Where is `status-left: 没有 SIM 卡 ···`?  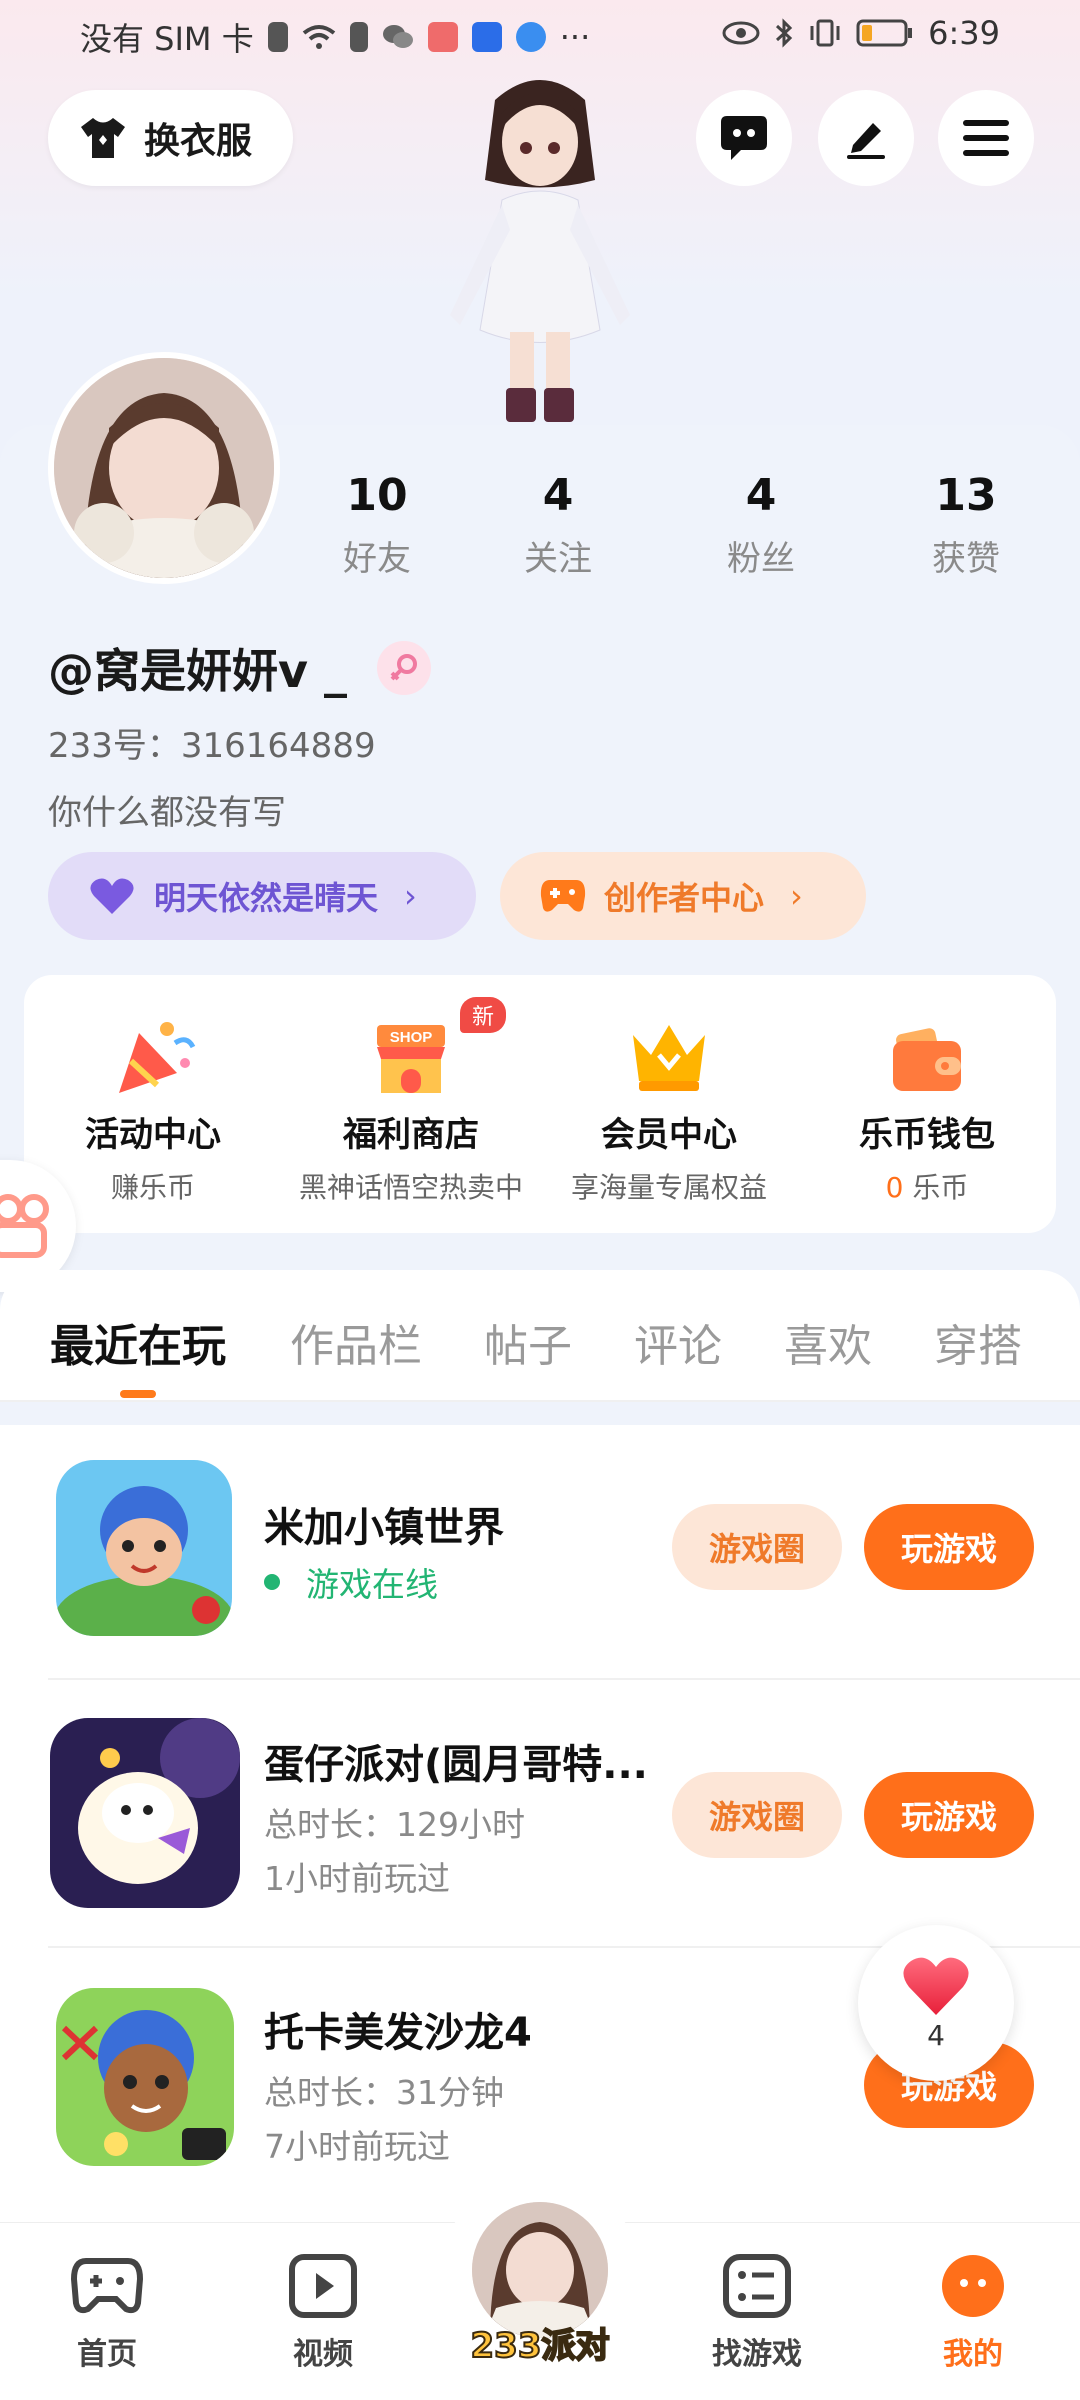 status-left: 没有 SIM 卡 ··· is located at coordinates (335, 37).